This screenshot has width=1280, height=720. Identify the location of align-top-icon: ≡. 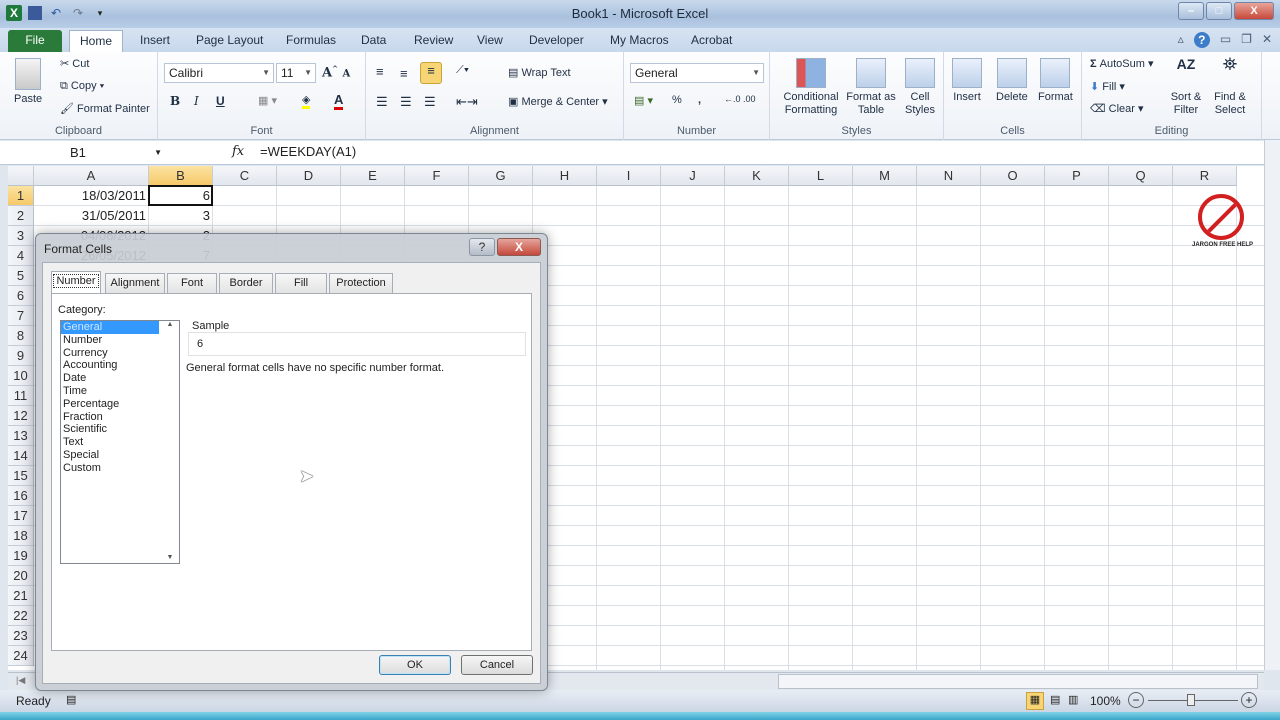
(380, 71).